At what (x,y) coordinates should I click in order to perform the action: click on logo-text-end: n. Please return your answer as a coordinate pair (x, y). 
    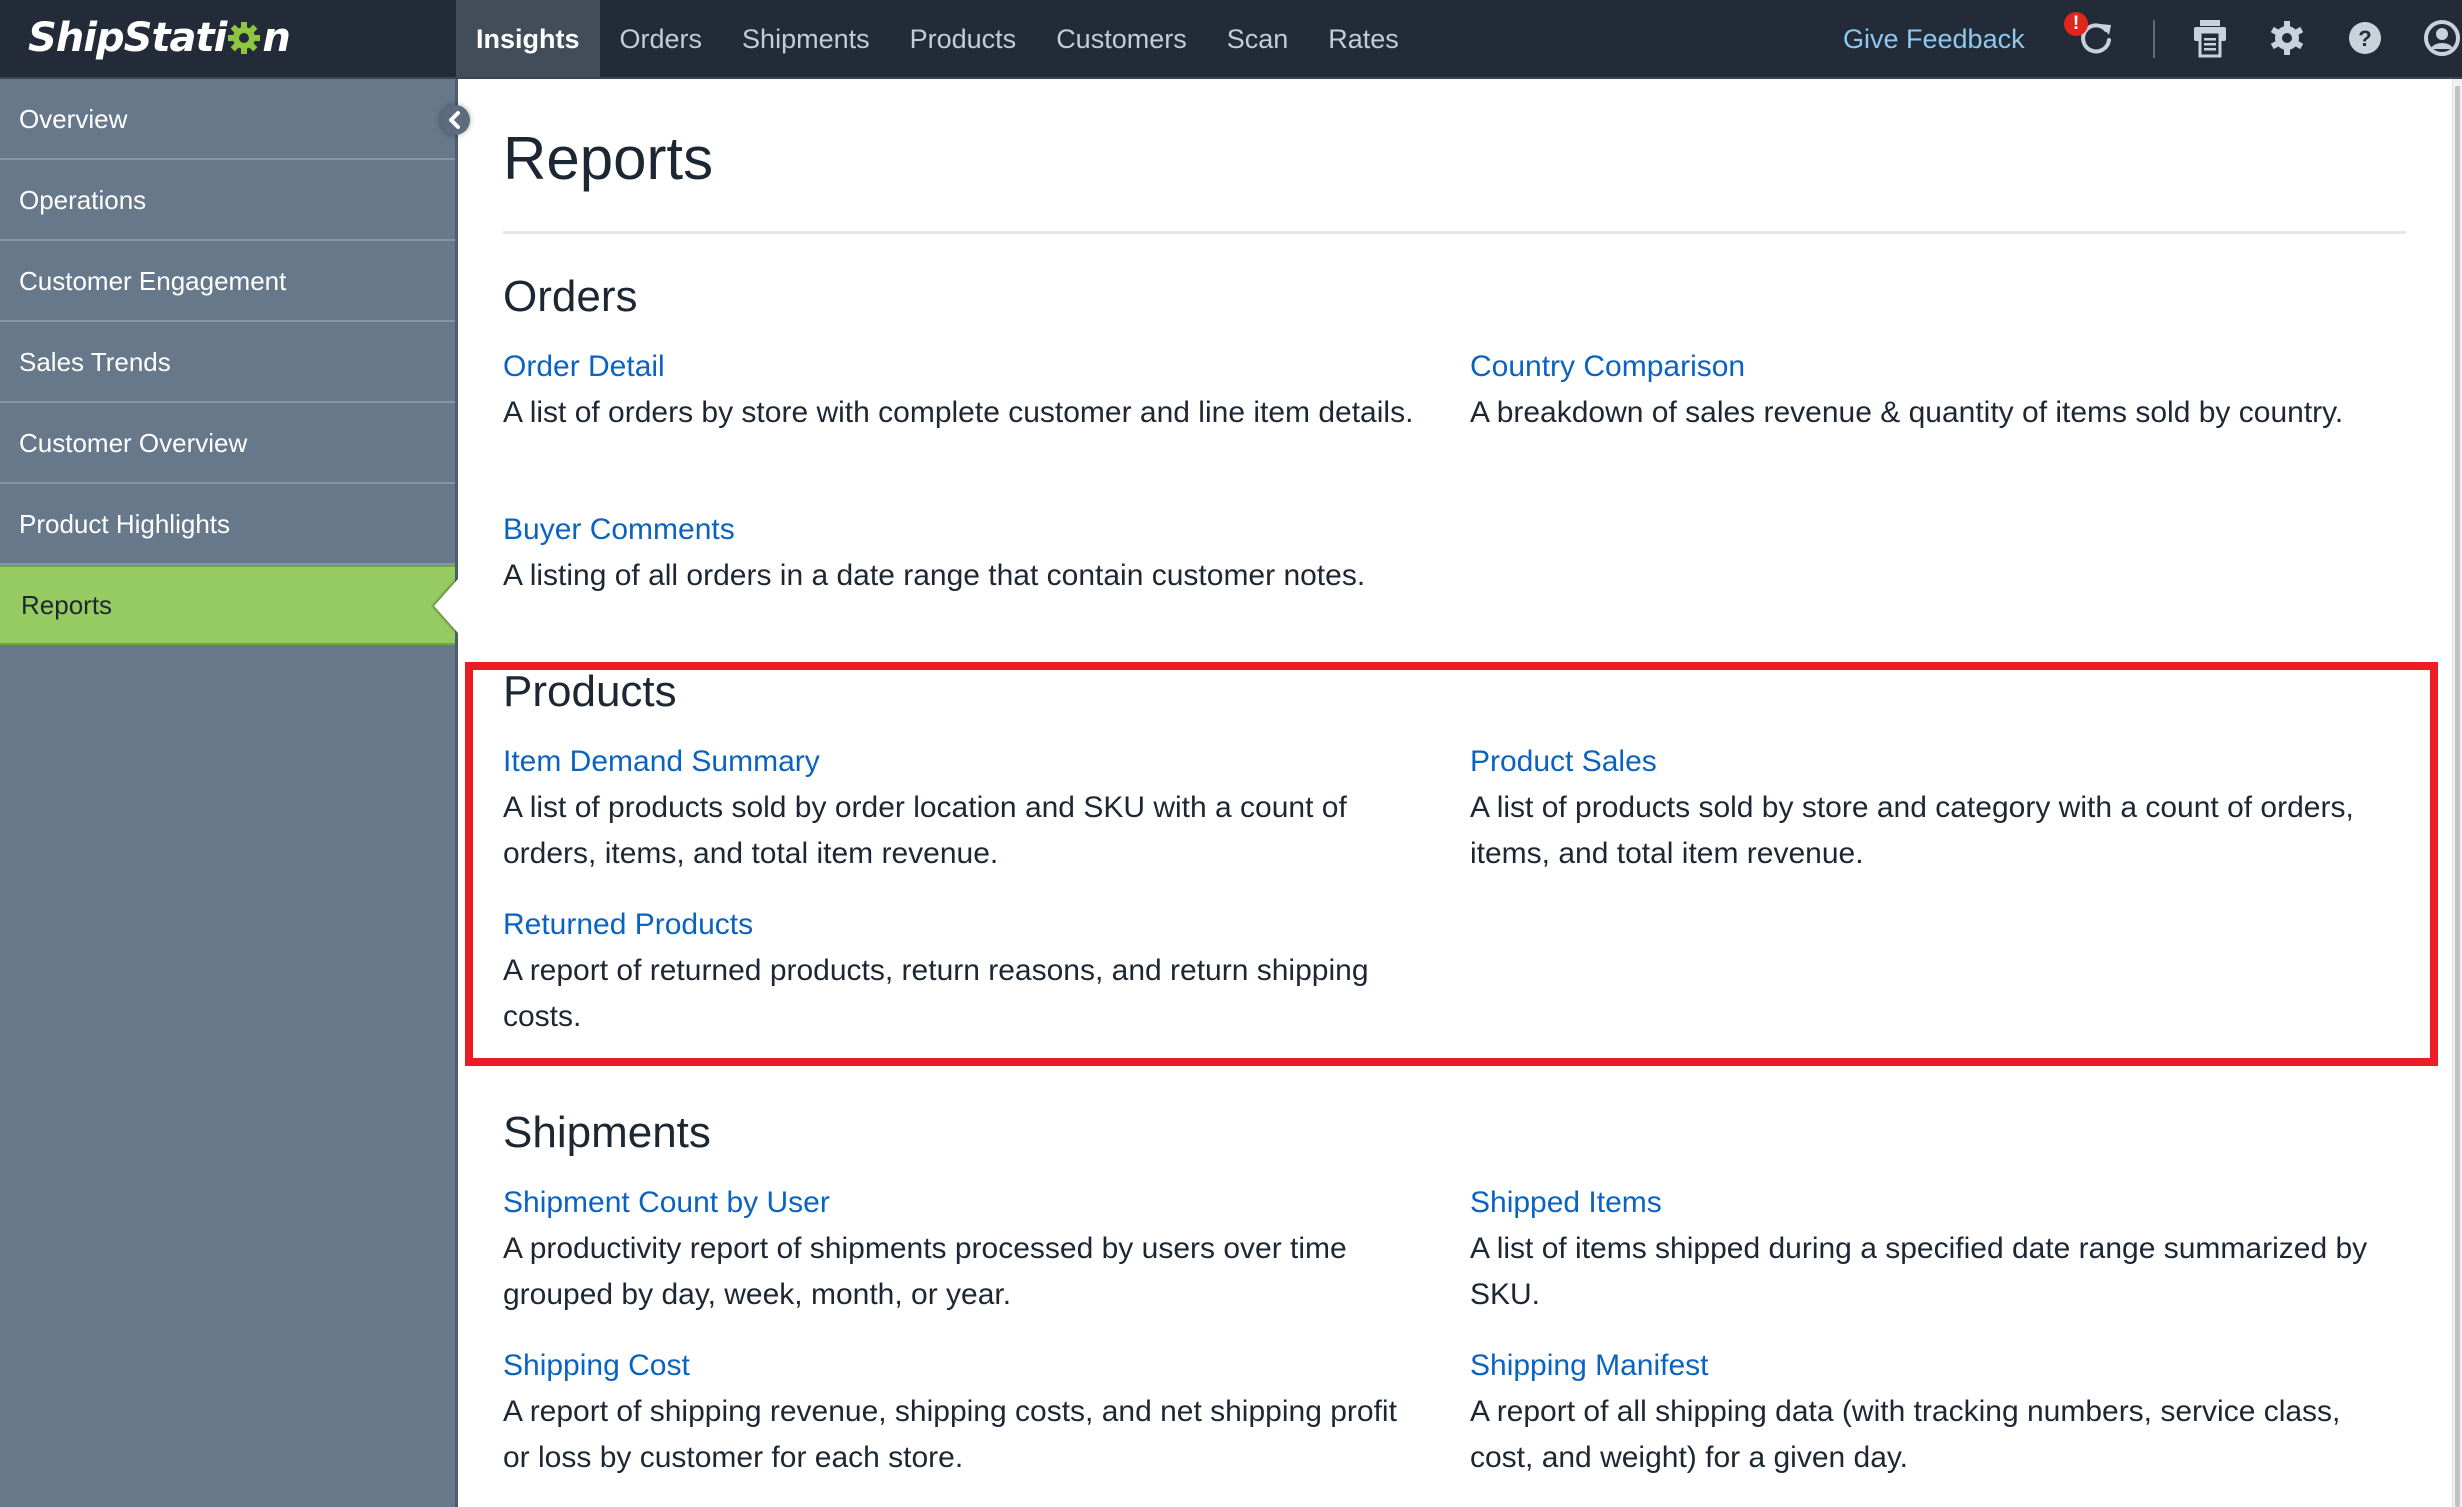
    Looking at the image, I should click on (276, 38).